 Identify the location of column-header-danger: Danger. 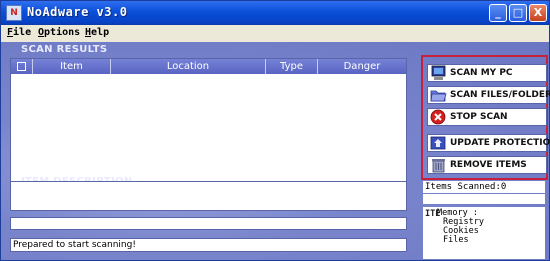
(362, 66).